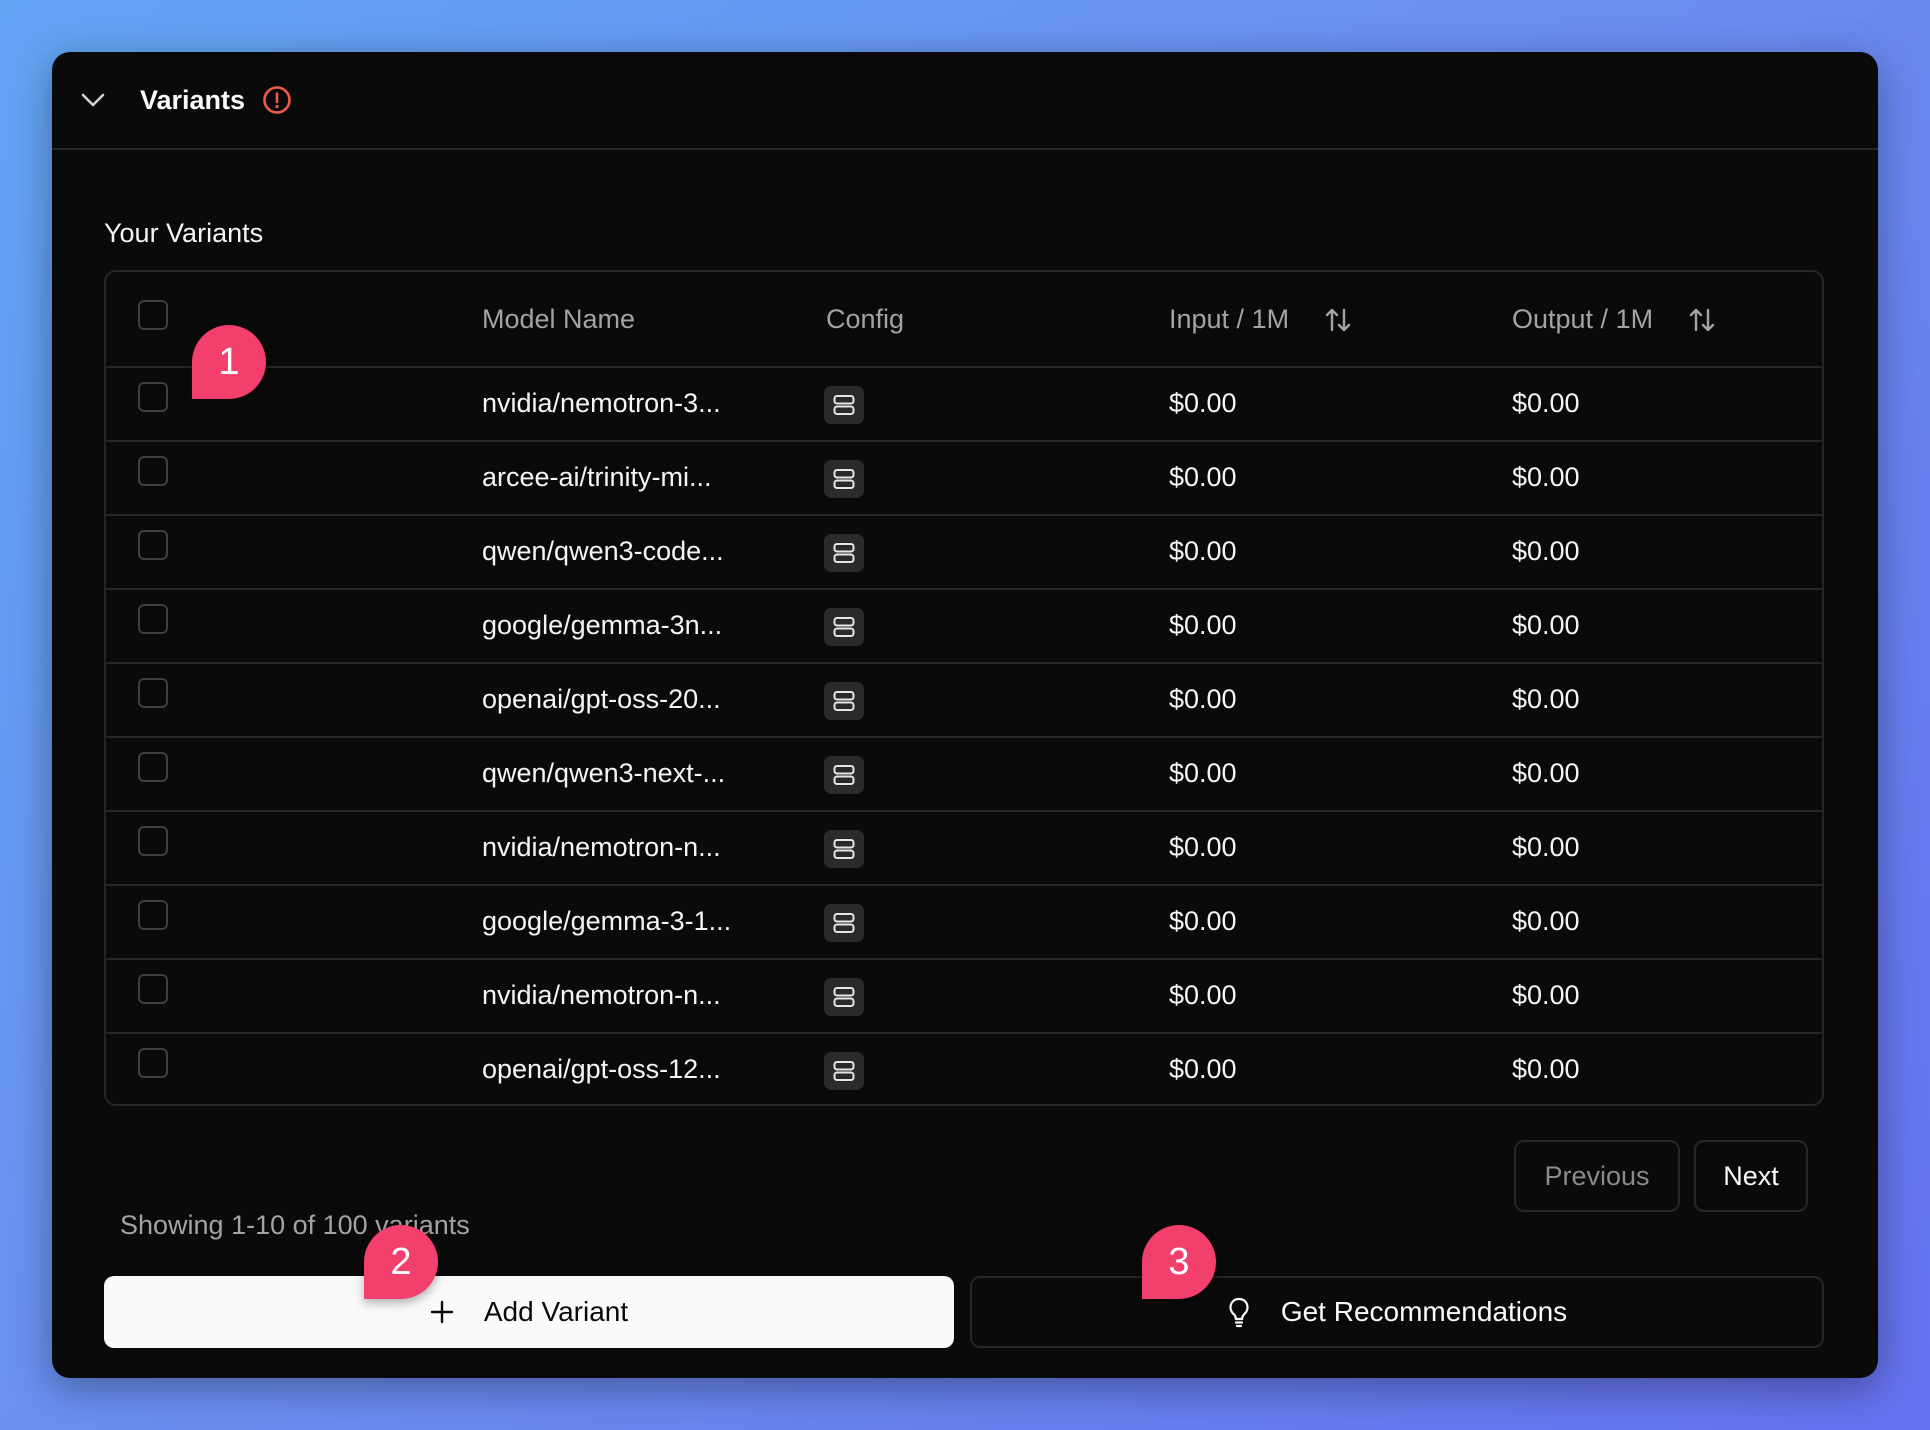 The width and height of the screenshot is (1930, 1430). What do you see at coordinates (229, 362) in the screenshot?
I see `callout-badge-1: 1` at bounding box center [229, 362].